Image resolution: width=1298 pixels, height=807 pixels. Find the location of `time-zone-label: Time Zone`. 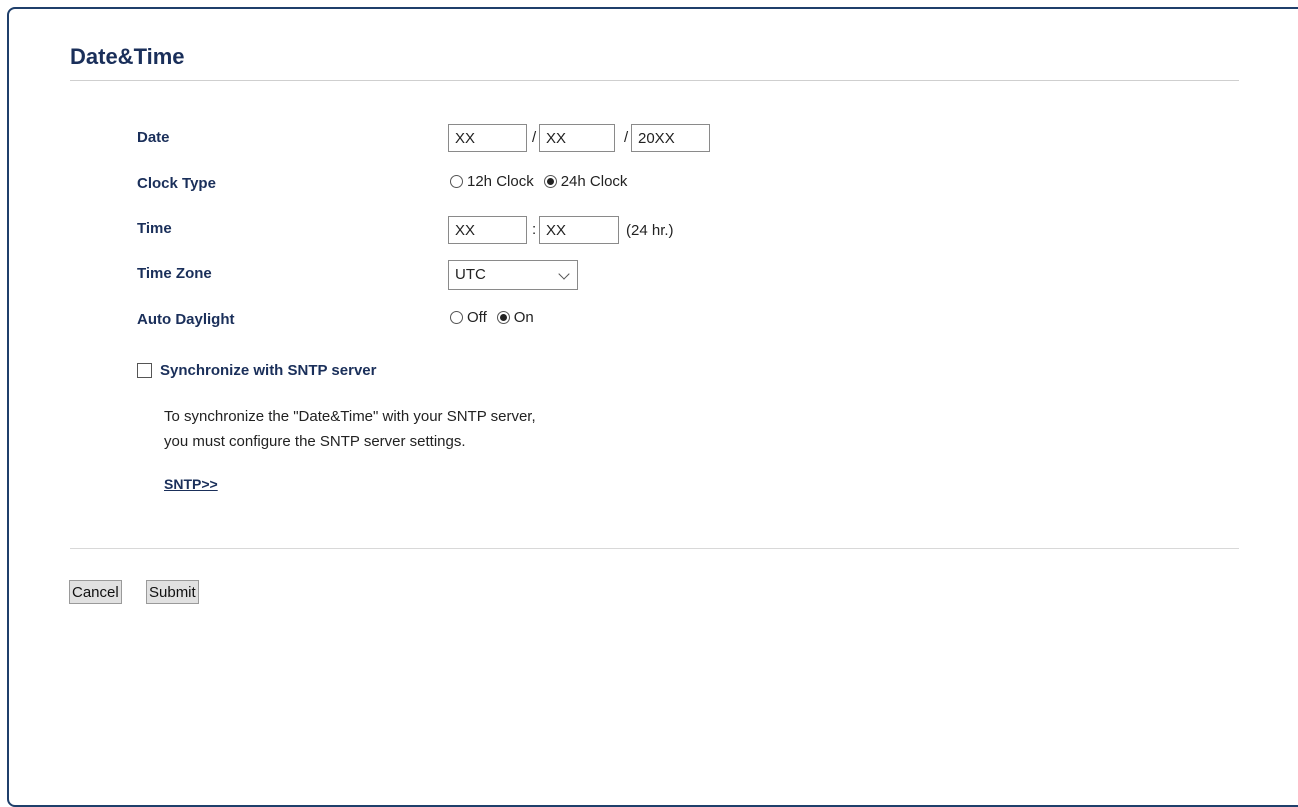

time-zone-label: Time Zone is located at coordinates (174, 273).